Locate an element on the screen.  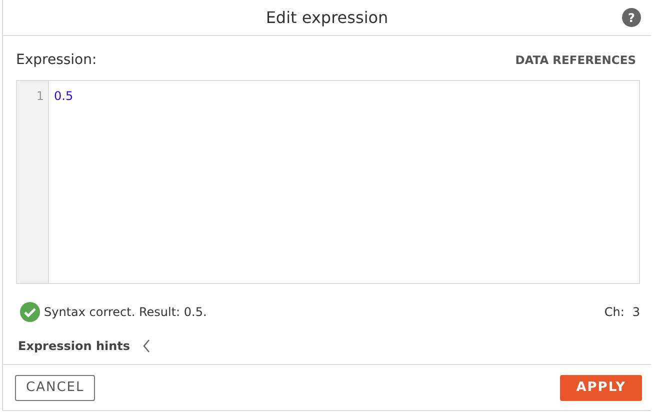
expression-hints-label: Expression hints is located at coordinates (74, 346).